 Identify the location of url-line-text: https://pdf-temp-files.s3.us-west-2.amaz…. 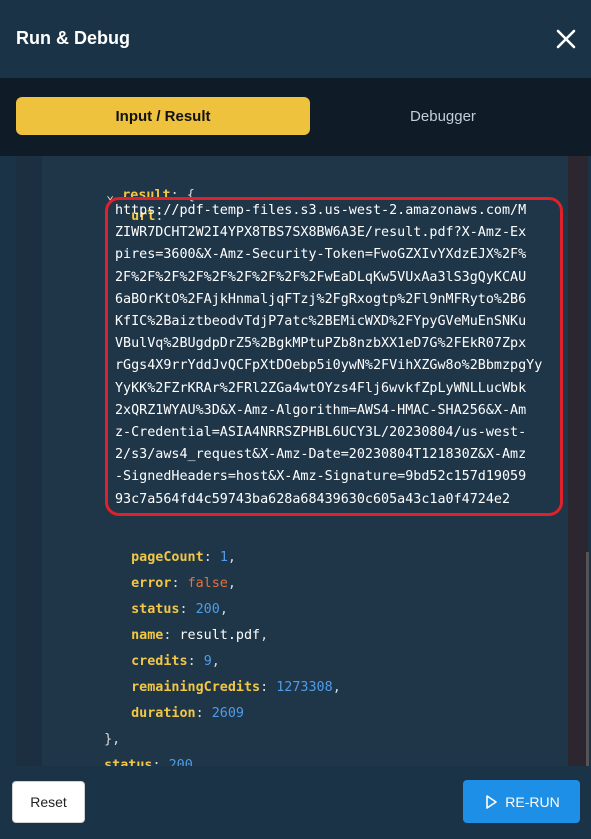
(321, 210).